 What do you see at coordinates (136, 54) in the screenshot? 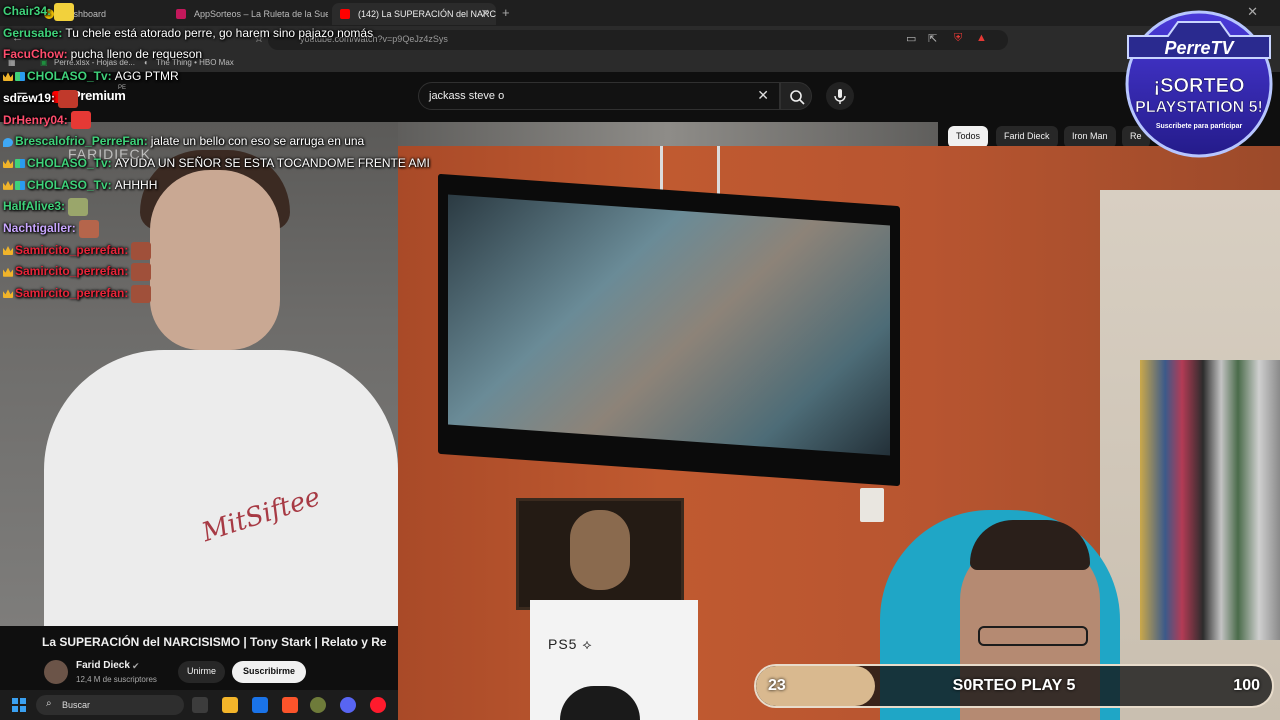
I see `chat-text: pucha lleno de requeson` at bounding box center [136, 54].